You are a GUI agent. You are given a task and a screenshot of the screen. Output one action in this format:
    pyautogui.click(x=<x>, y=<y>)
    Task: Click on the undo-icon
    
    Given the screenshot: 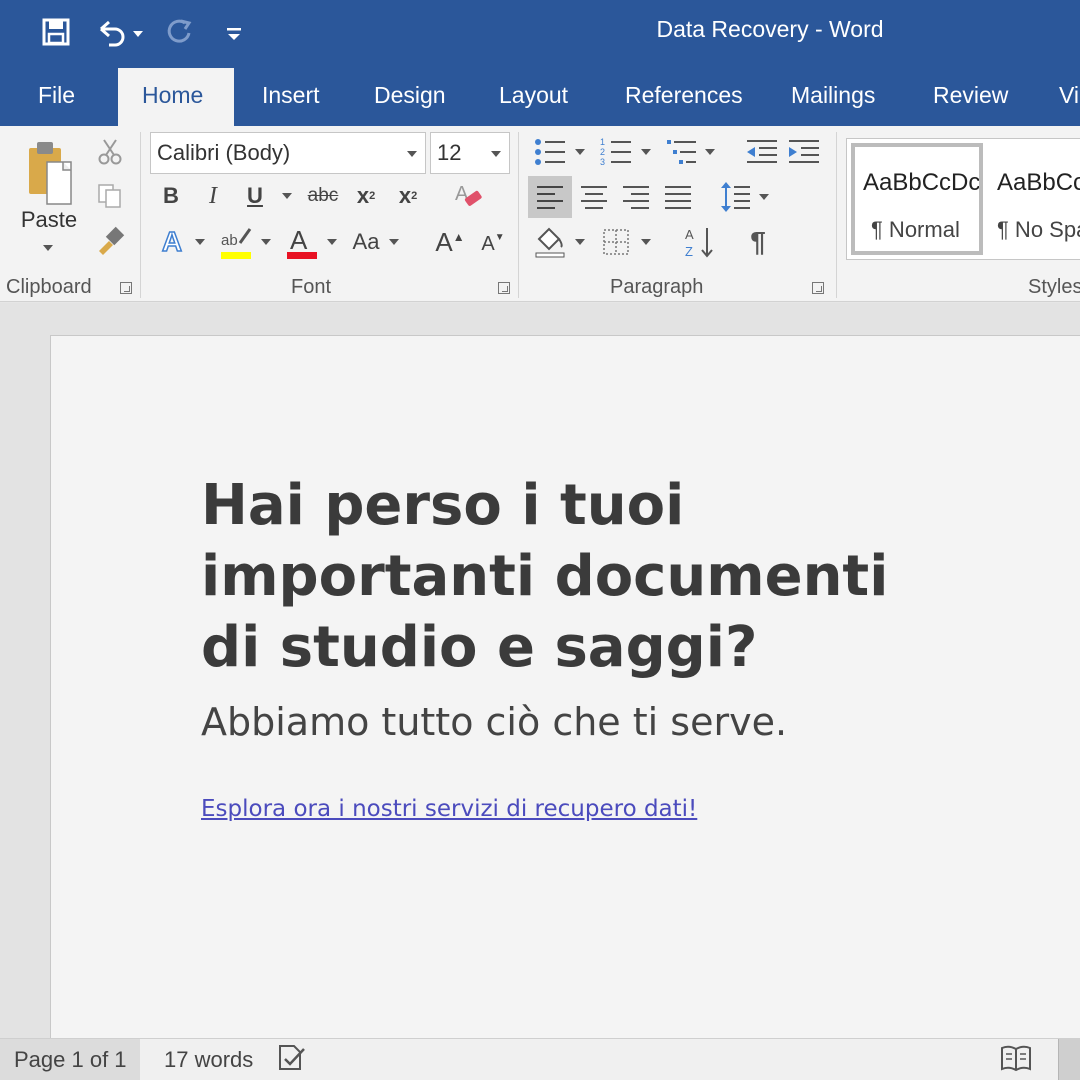 What is the action you would take?
    pyautogui.click(x=121, y=32)
    